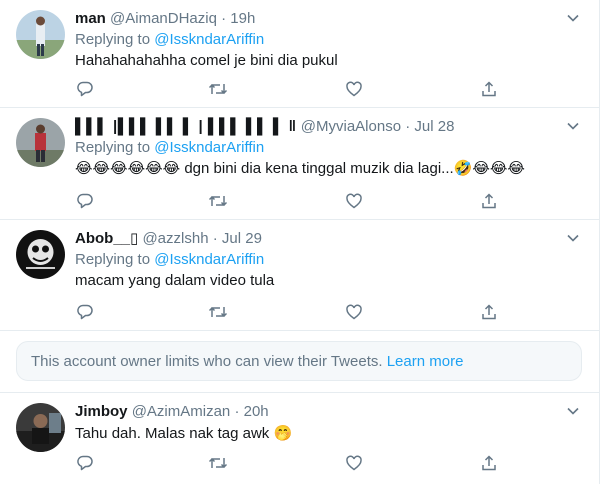 The image size is (600, 484). Describe the element at coordinates (434, 126) in the screenshot. I see `timestamp: Jul 28` at that location.